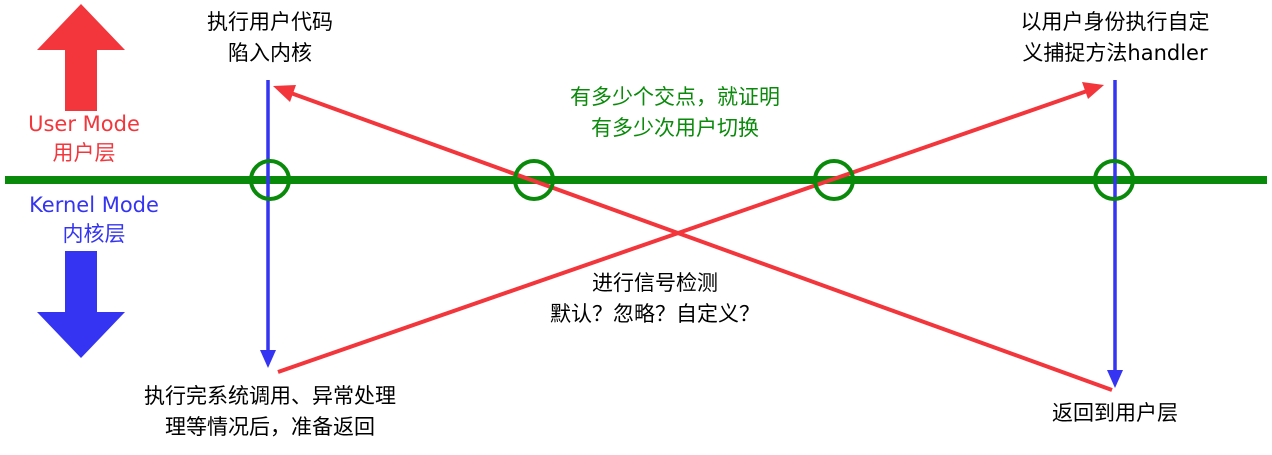  What do you see at coordinates (675, 128) in the screenshot?
I see `crossing-note-line-2: 有多少次用户切换` at bounding box center [675, 128].